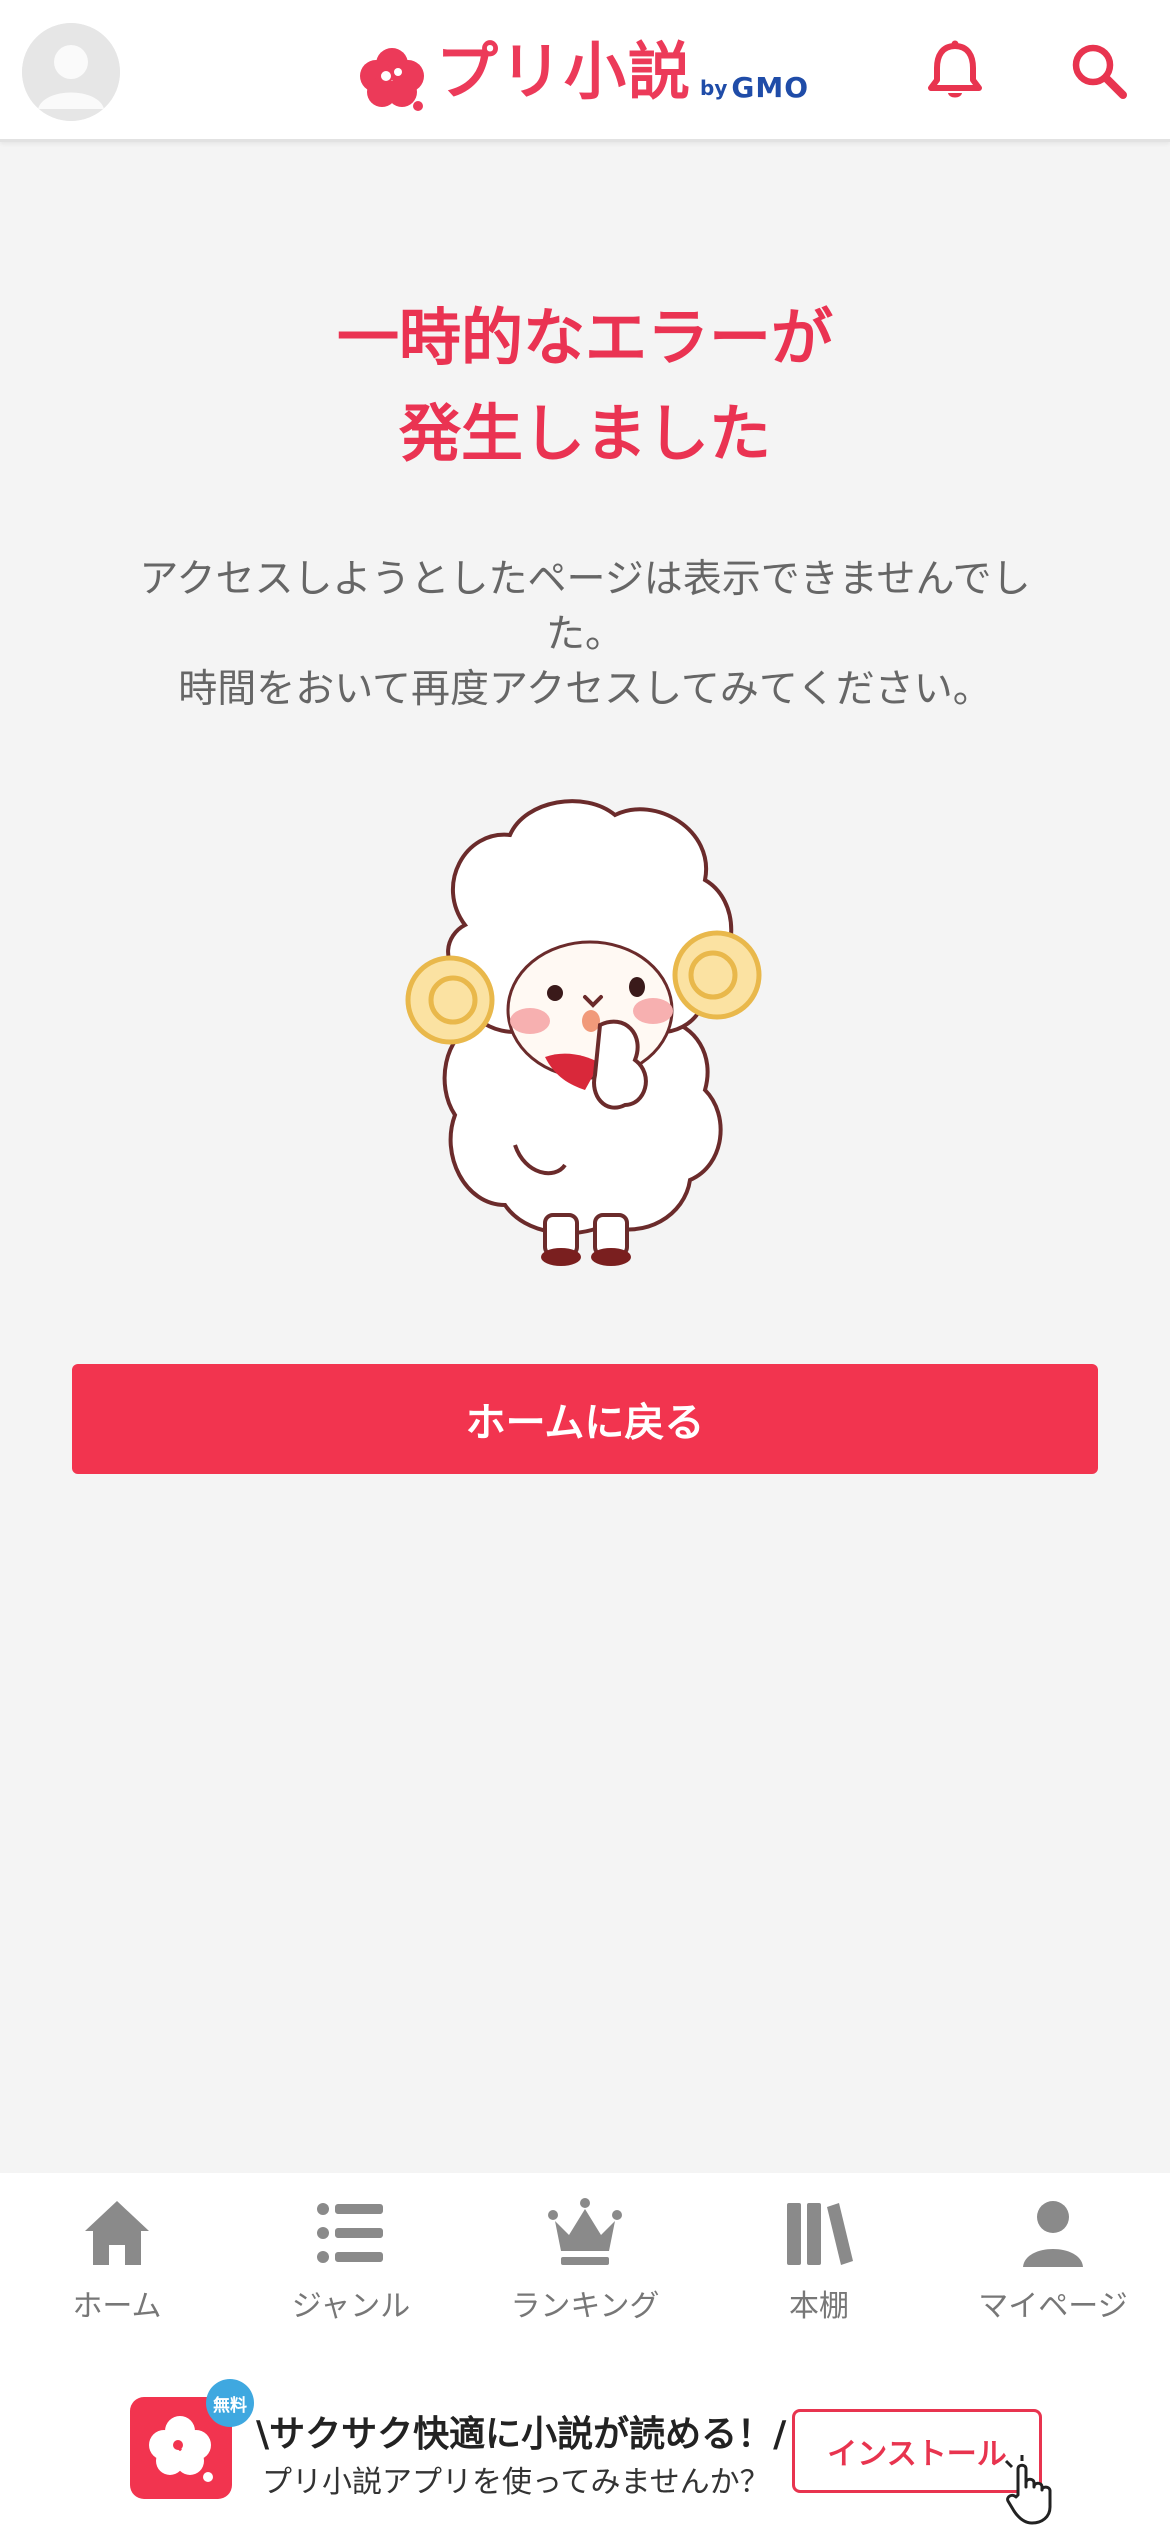 This screenshot has width=1170, height=2532. What do you see at coordinates (820, 2234) in the screenshot?
I see `bookshelf-icon` at bounding box center [820, 2234].